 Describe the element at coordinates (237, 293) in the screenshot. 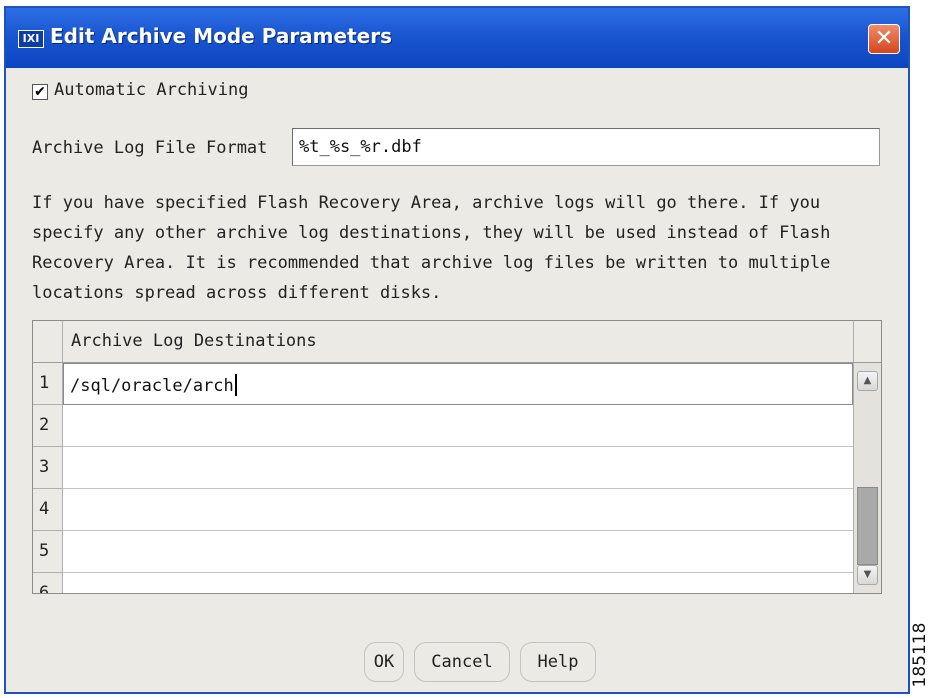

I see `info-line: locations spread across different disks.` at that location.